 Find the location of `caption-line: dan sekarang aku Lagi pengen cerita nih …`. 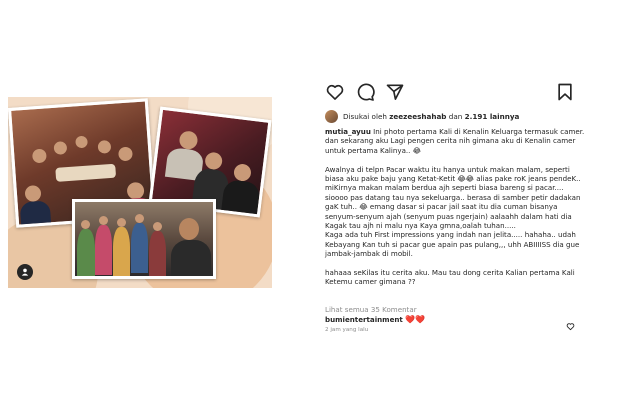

caption-line: dan sekarang aku Lagi pengen cerita nih … is located at coordinates (451, 145).